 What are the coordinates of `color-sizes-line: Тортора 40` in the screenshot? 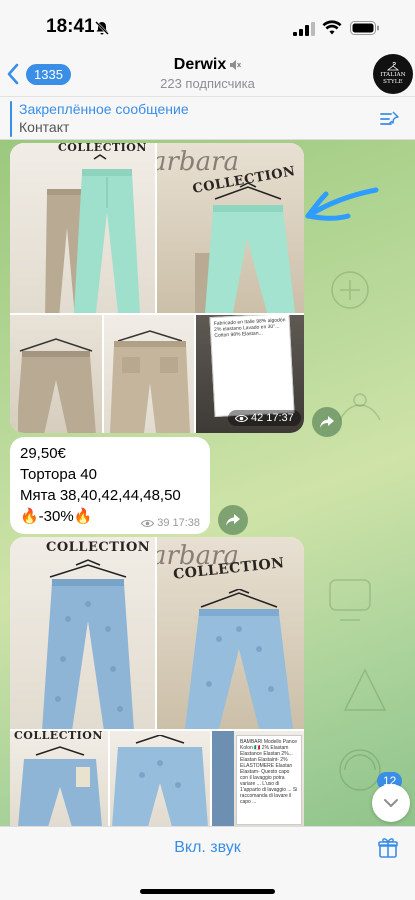 It's located at (58, 474).